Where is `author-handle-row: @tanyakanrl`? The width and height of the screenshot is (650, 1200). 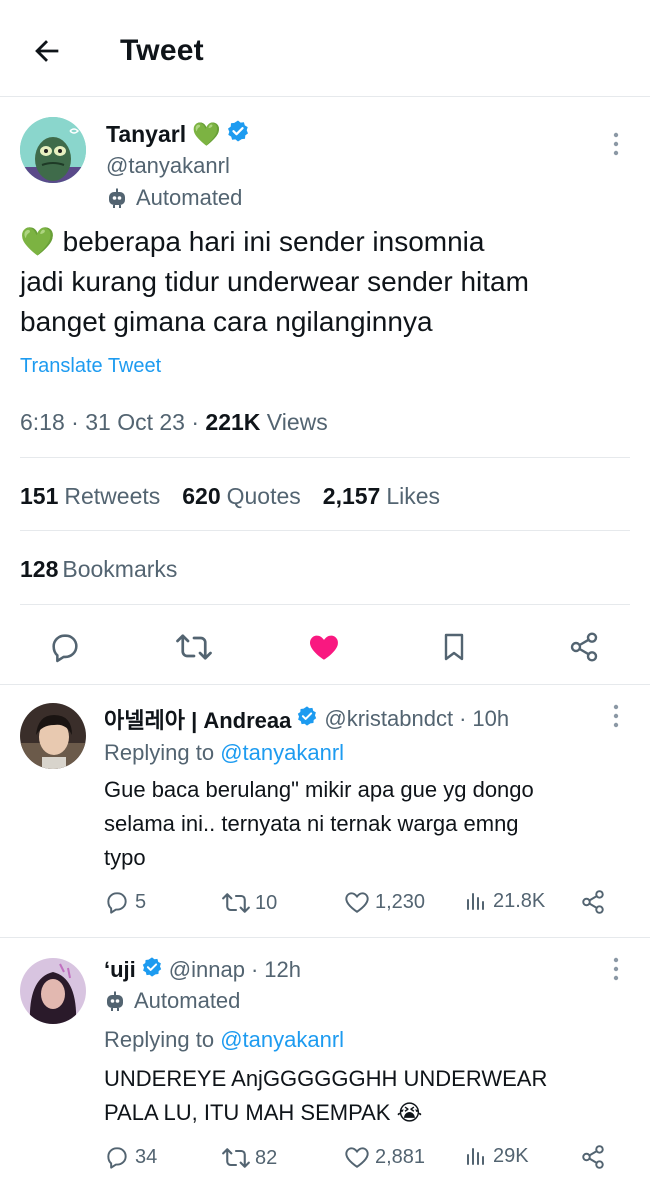 author-handle-row: @tanyakanrl is located at coordinates (168, 166).